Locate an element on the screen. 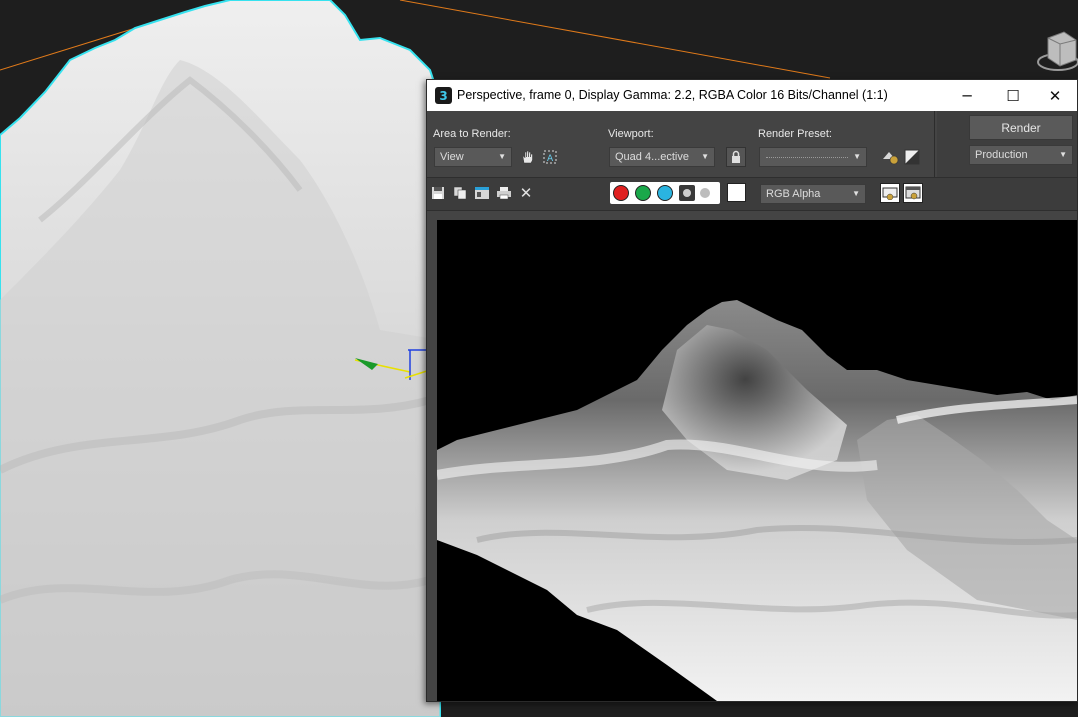 This screenshot has height=717, width=1078. channel-toggles is located at coordinates (665, 193).